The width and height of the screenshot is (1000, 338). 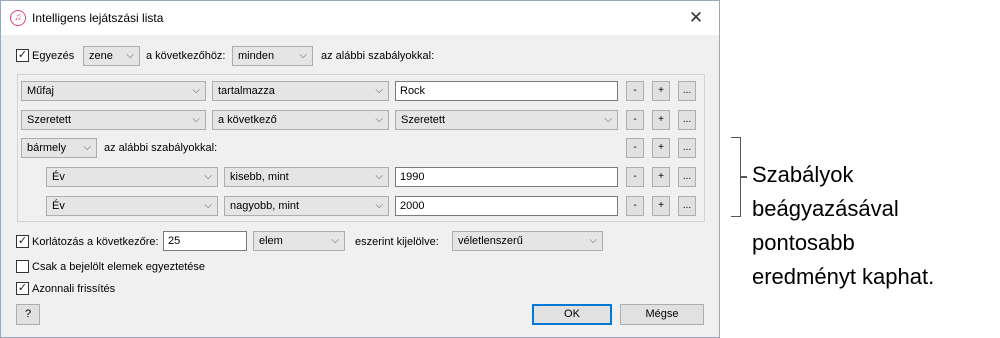 What do you see at coordinates (119, 267) in the screenshot?
I see `checked-only-label: Csak a bejelölt elemek egyeztetése` at bounding box center [119, 267].